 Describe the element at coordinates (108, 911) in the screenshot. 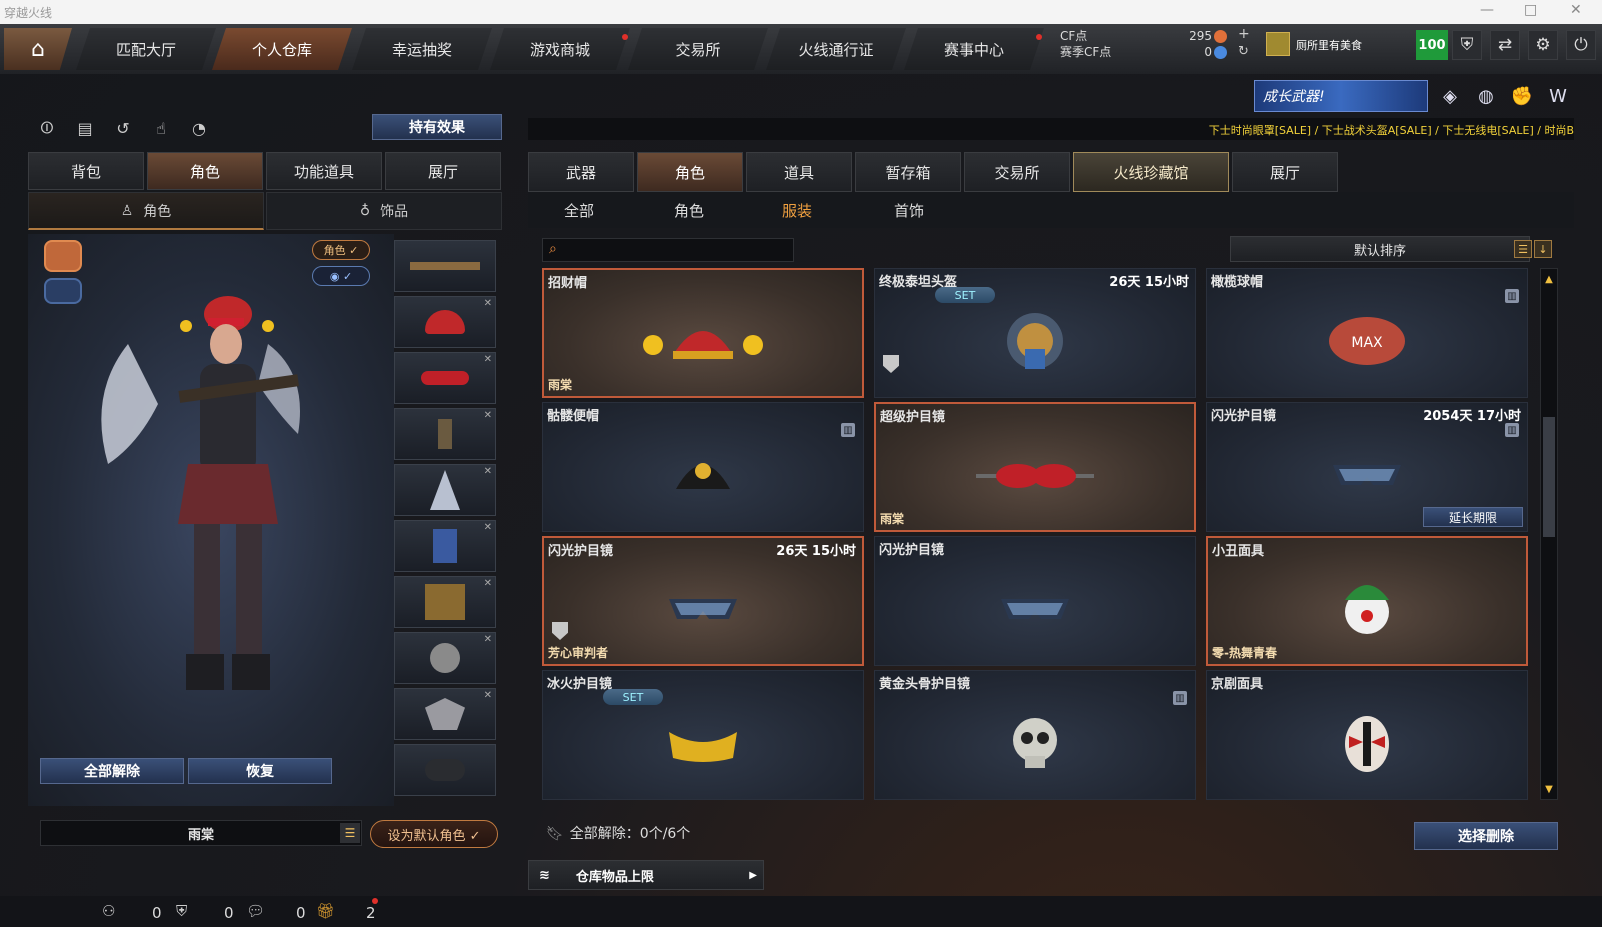

I see `team-icon: ⚇` at that location.